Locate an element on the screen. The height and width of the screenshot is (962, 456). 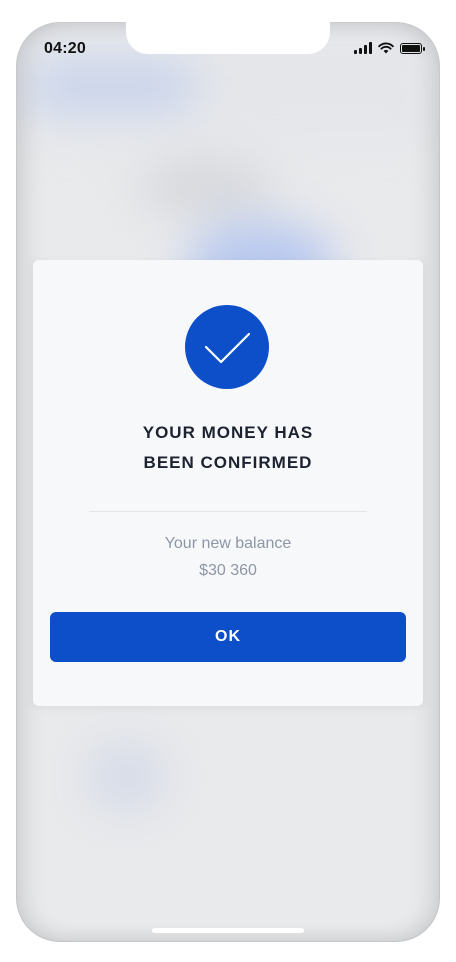
ok-button: OK is located at coordinates (228, 637).